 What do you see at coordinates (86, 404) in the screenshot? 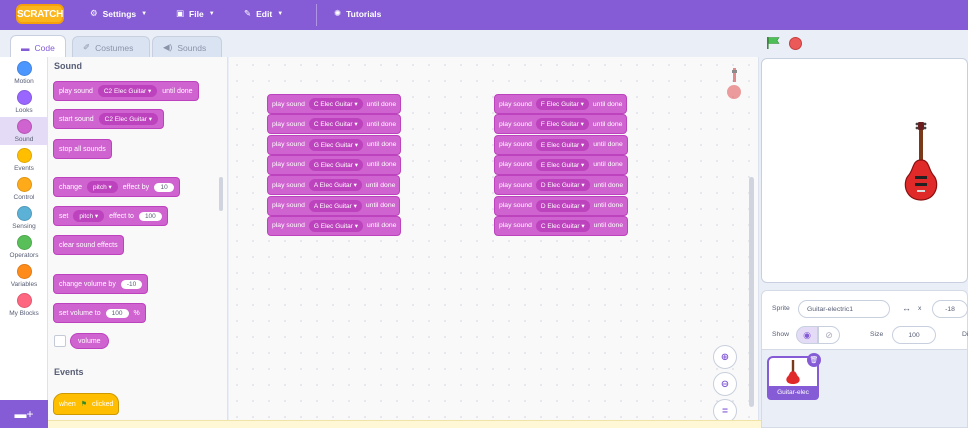
I see `block-when-flag-clicked: when ⚑ clicked` at bounding box center [86, 404].